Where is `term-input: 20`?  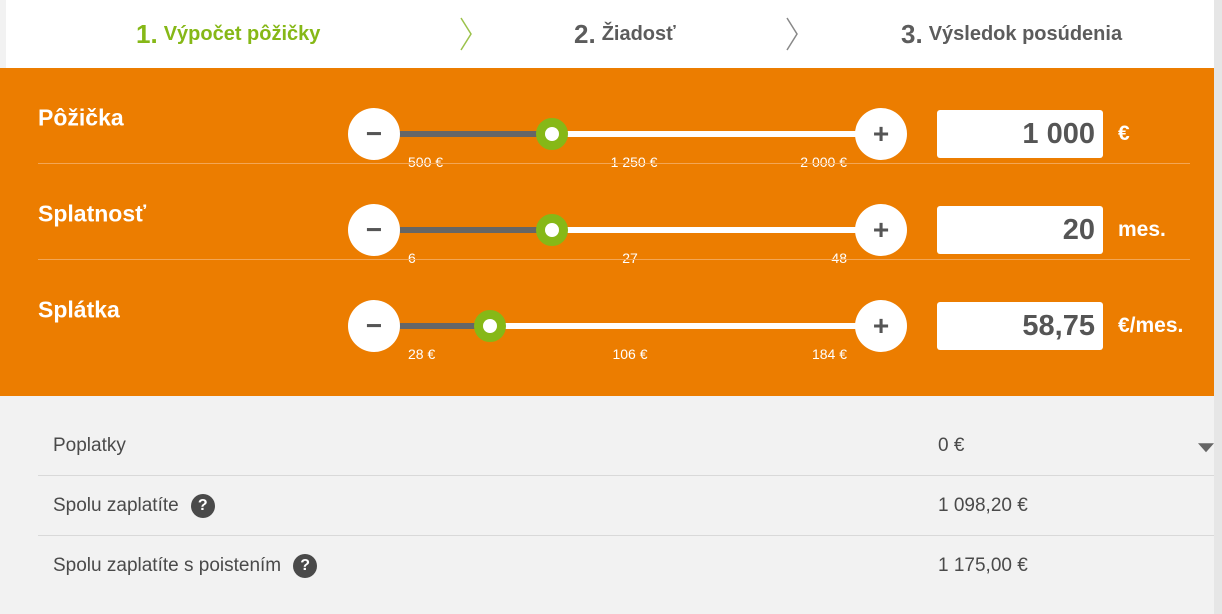 term-input: 20 is located at coordinates (1020, 230).